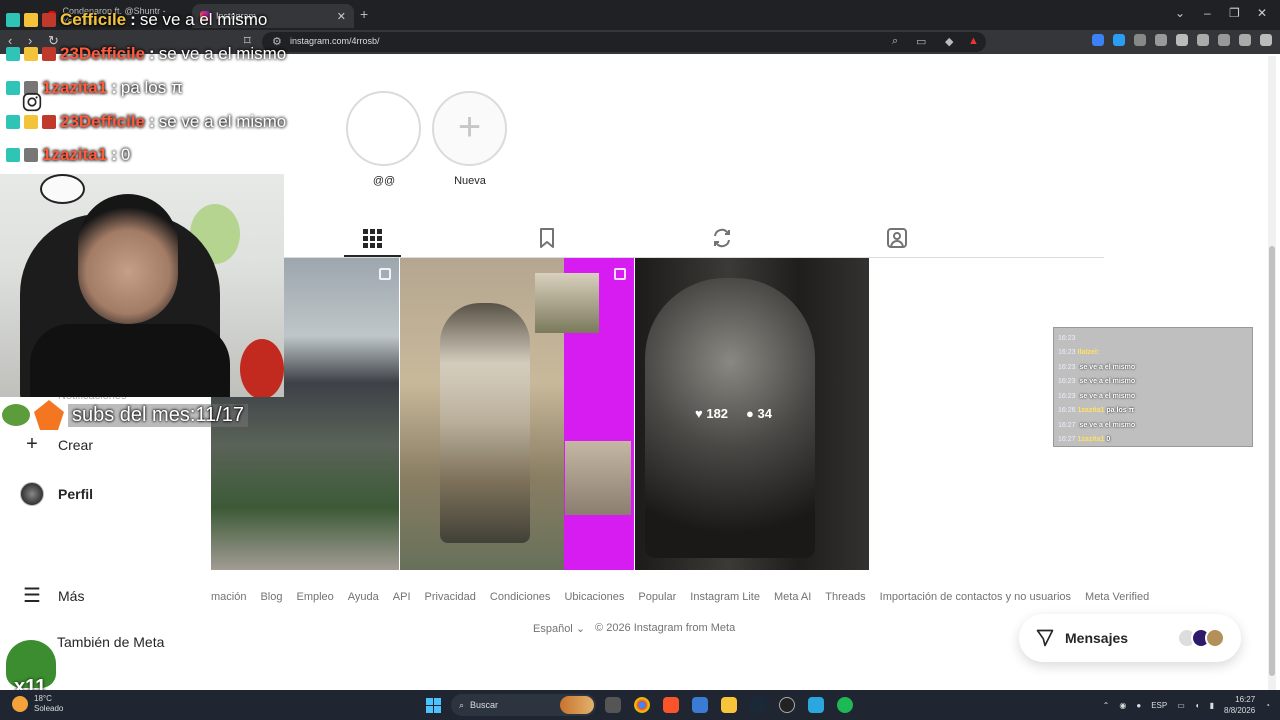  What do you see at coordinates (364, 14) in the screenshot?
I see `new-tab-button: +` at bounding box center [364, 14].